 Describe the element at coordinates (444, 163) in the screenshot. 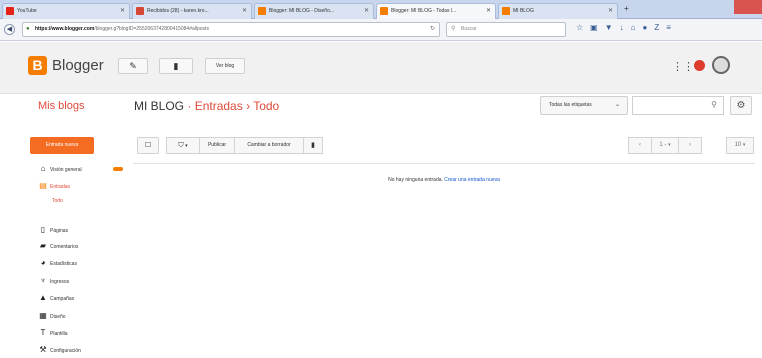

I see `divider` at that location.